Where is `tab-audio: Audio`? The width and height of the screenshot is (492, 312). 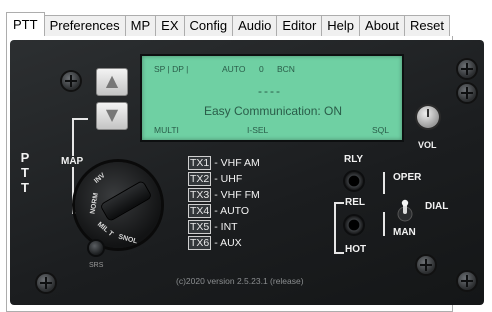
tab-audio: Audio is located at coordinates (255, 26).